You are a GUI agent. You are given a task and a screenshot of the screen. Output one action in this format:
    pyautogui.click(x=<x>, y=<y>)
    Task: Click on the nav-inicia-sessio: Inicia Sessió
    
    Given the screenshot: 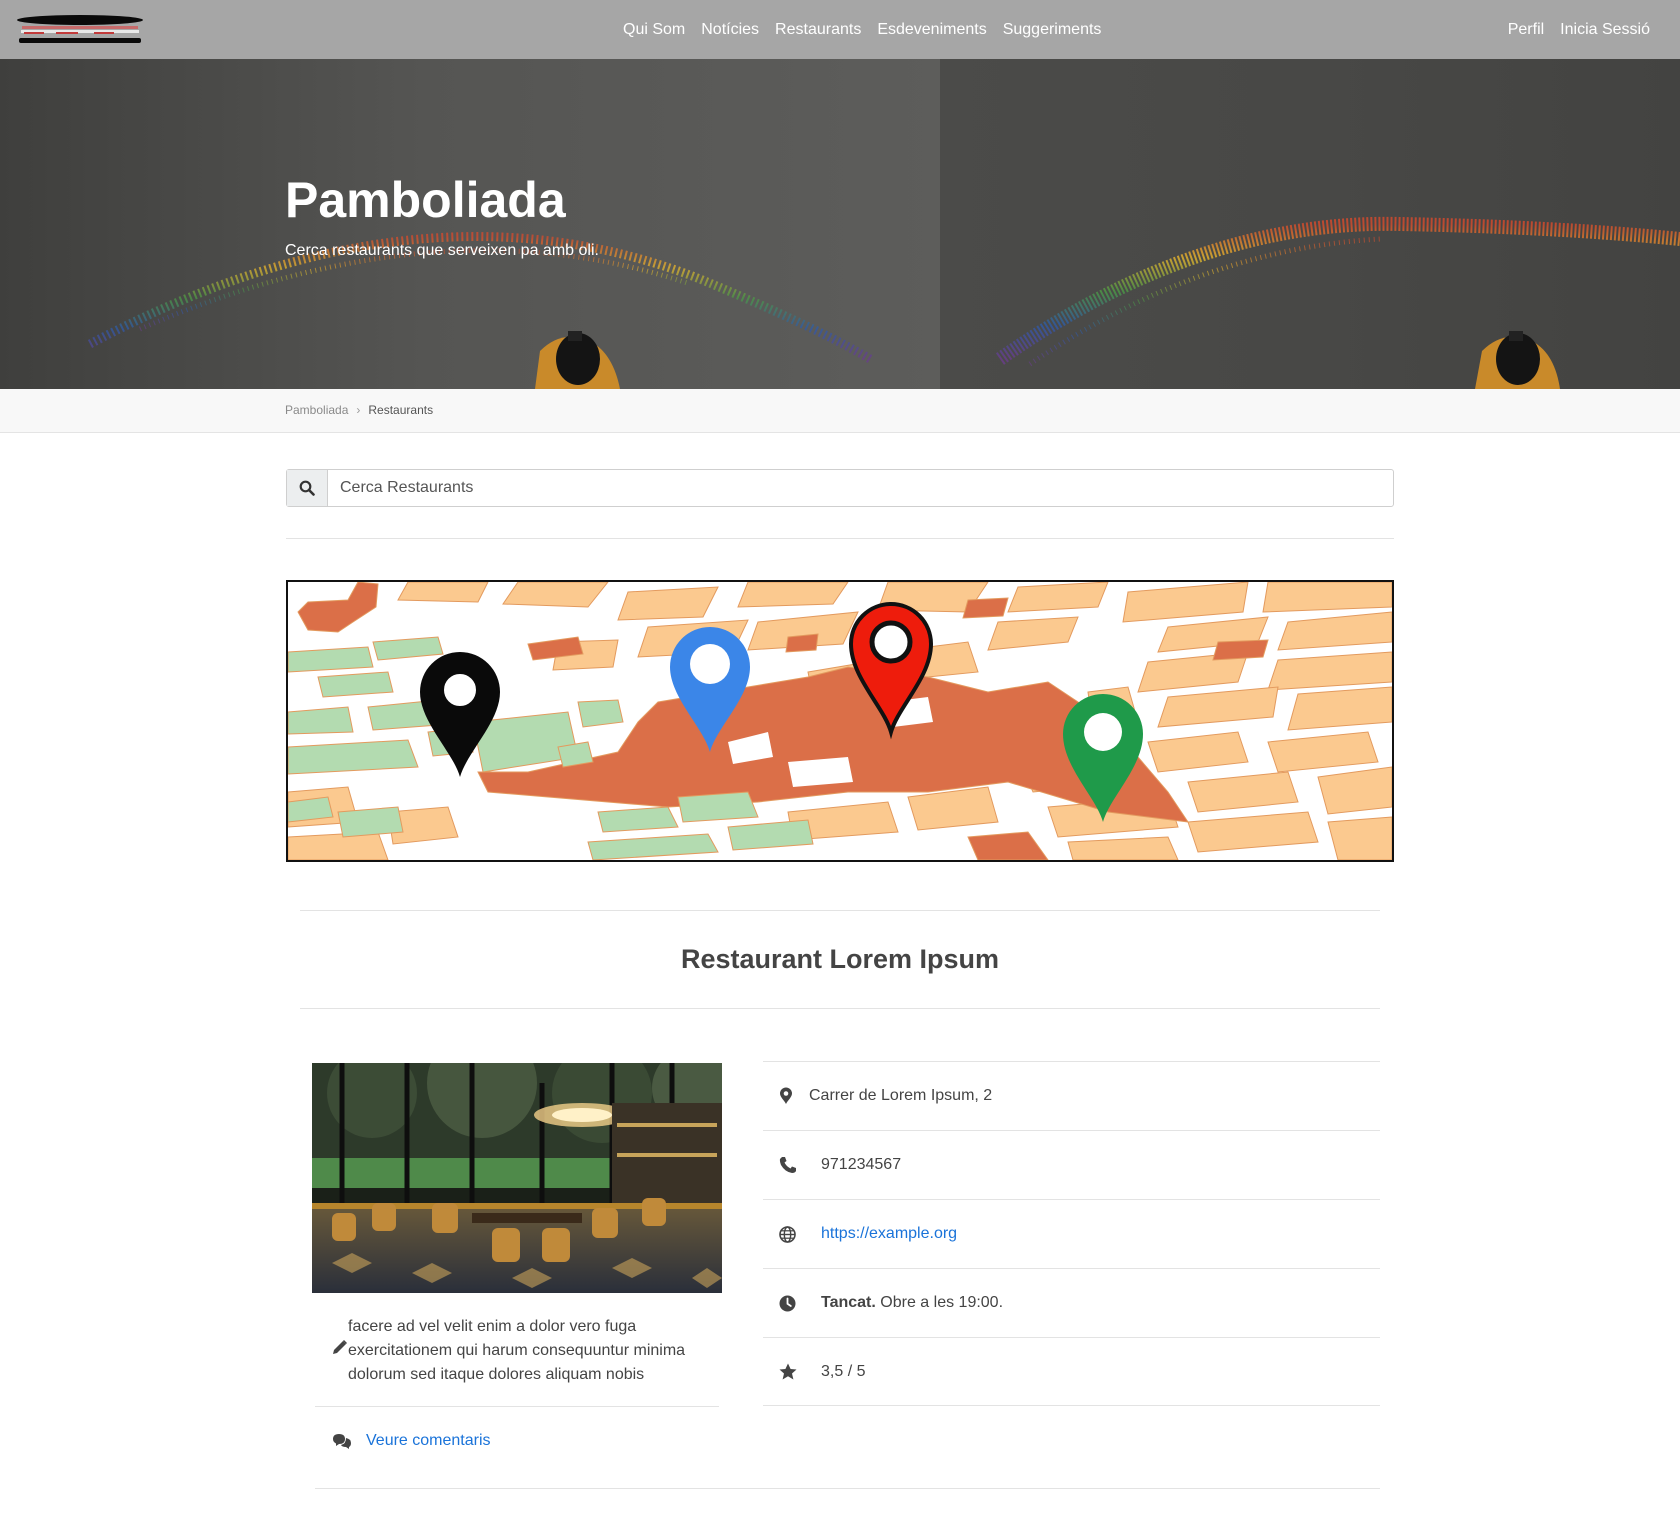 What is the action you would take?
    pyautogui.click(x=1605, y=30)
    